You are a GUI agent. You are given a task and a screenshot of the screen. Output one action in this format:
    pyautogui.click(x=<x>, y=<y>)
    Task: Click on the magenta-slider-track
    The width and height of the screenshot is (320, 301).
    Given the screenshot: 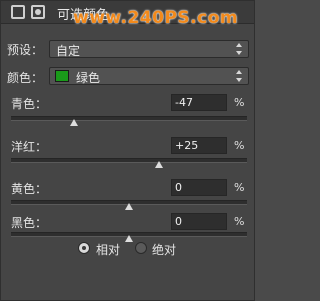 What is the action you would take?
    pyautogui.click(x=129, y=160)
    